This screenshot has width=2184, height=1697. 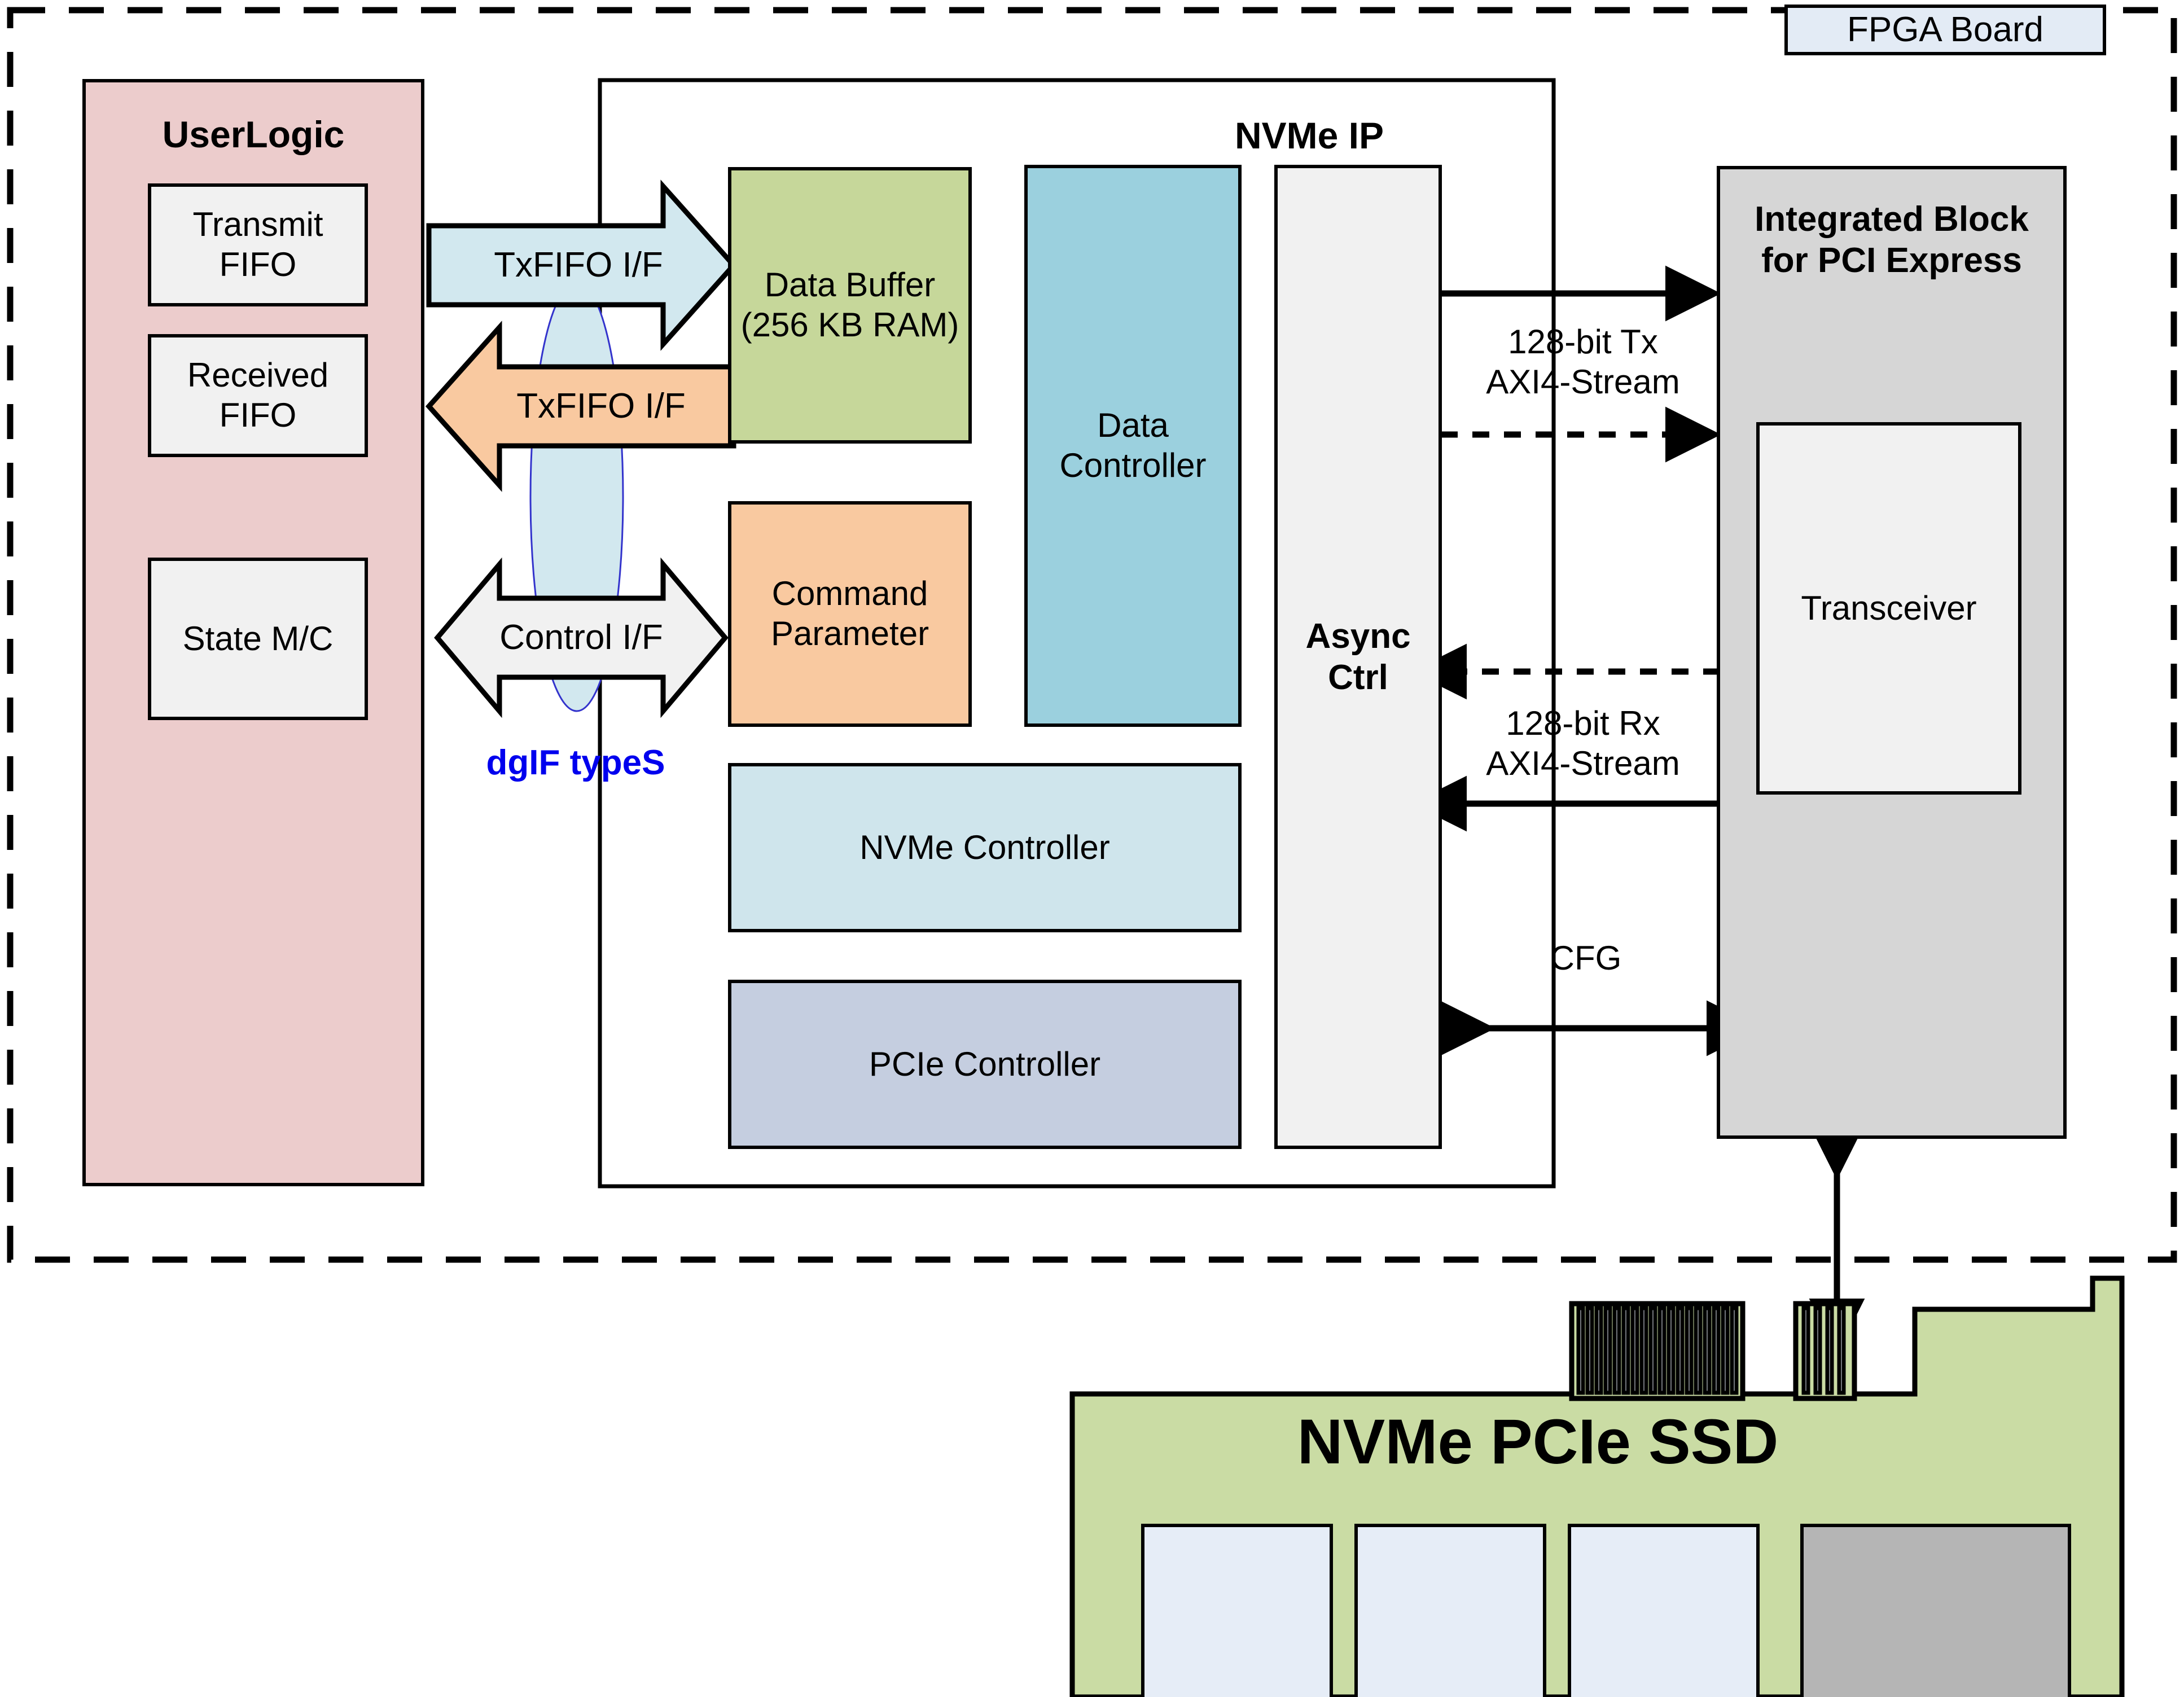 I want to click on pcie-controller-block: PCIe Controller, so click(x=985, y=1064).